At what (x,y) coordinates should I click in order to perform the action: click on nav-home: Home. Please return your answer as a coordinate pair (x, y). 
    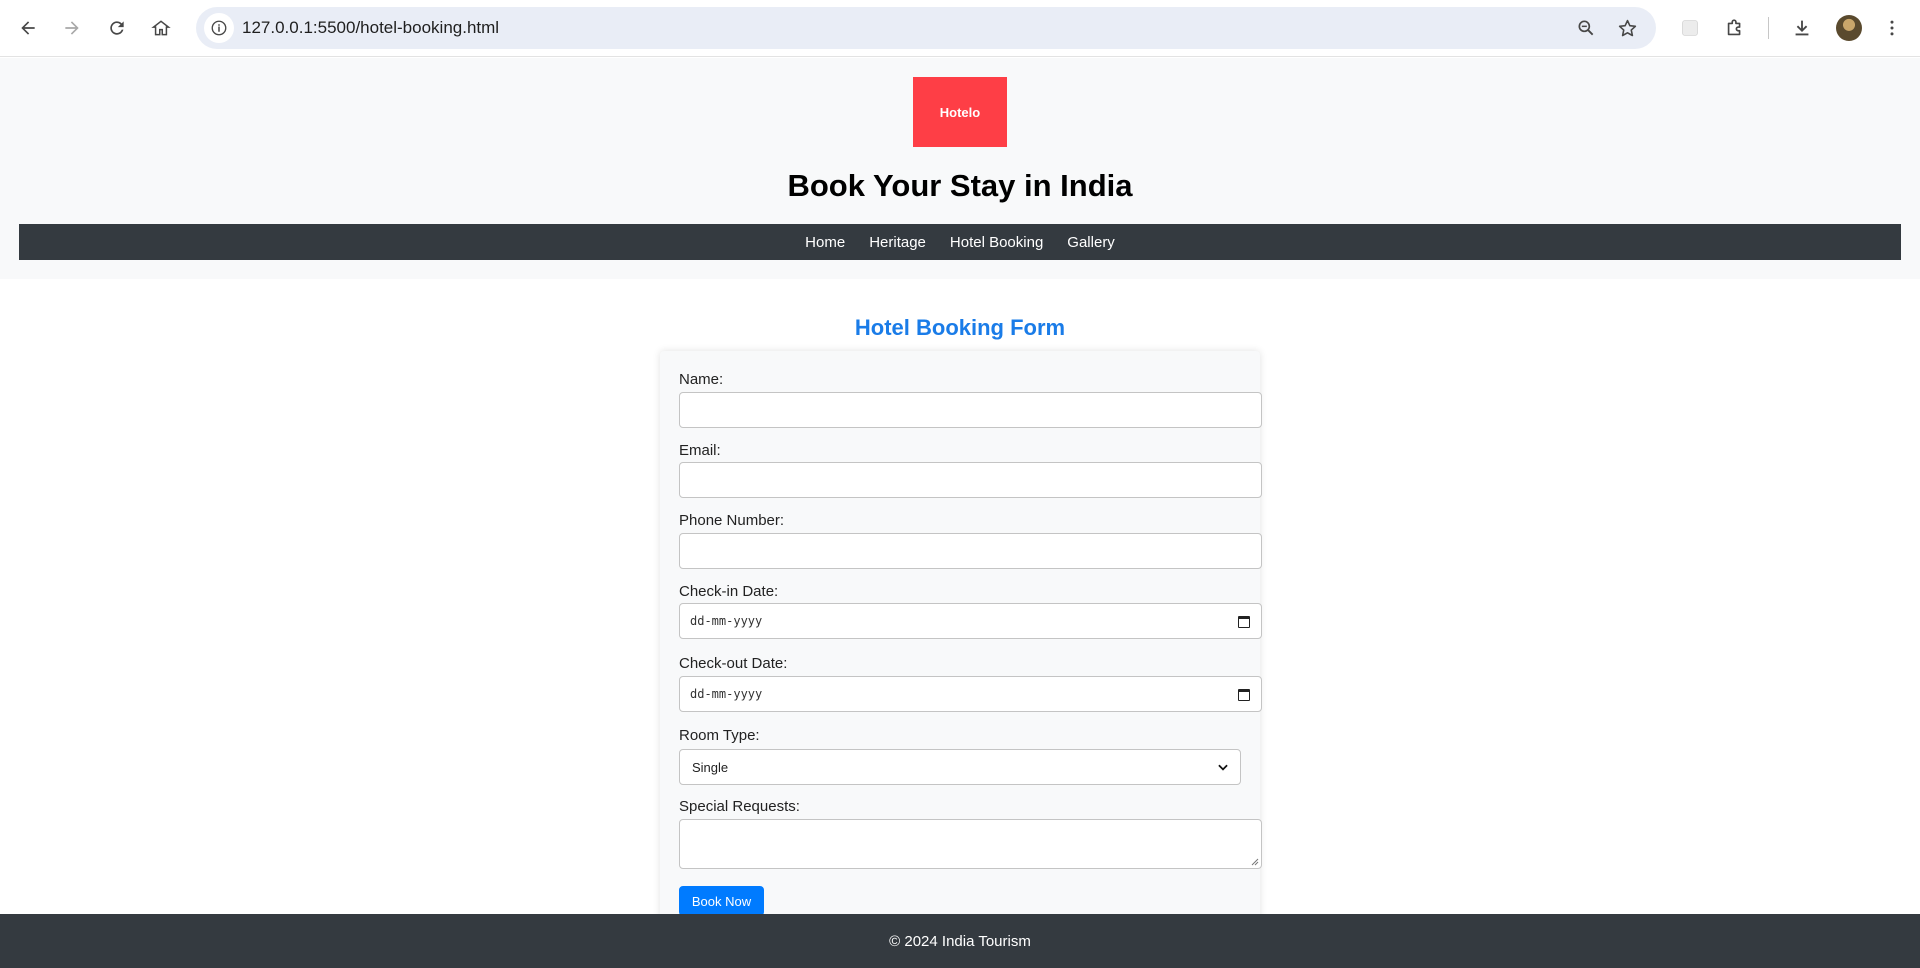
    Looking at the image, I should click on (825, 242).